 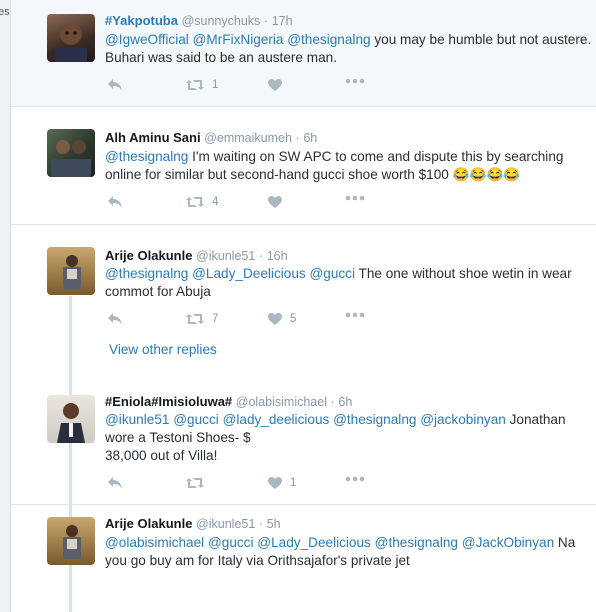 What do you see at coordinates (141, 20) in the screenshot?
I see `display-name: #Yakpotuba` at bounding box center [141, 20].